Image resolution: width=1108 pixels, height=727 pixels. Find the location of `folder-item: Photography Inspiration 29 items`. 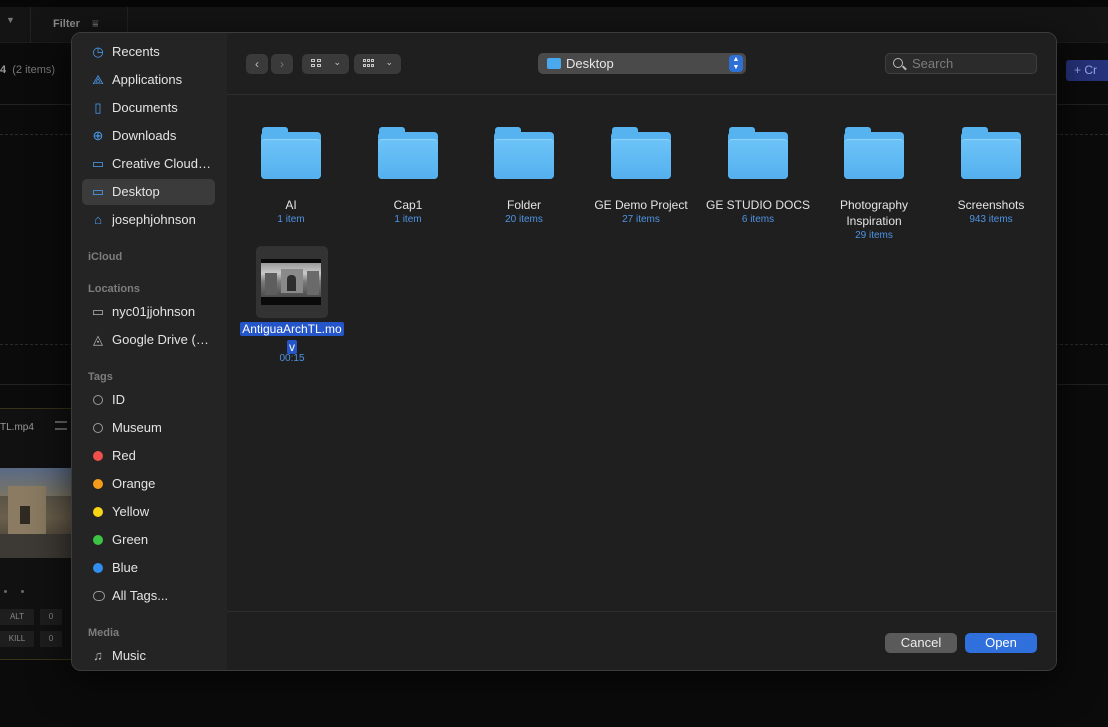

folder-item: Photography Inspiration 29 items is located at coordinates (874, 184).